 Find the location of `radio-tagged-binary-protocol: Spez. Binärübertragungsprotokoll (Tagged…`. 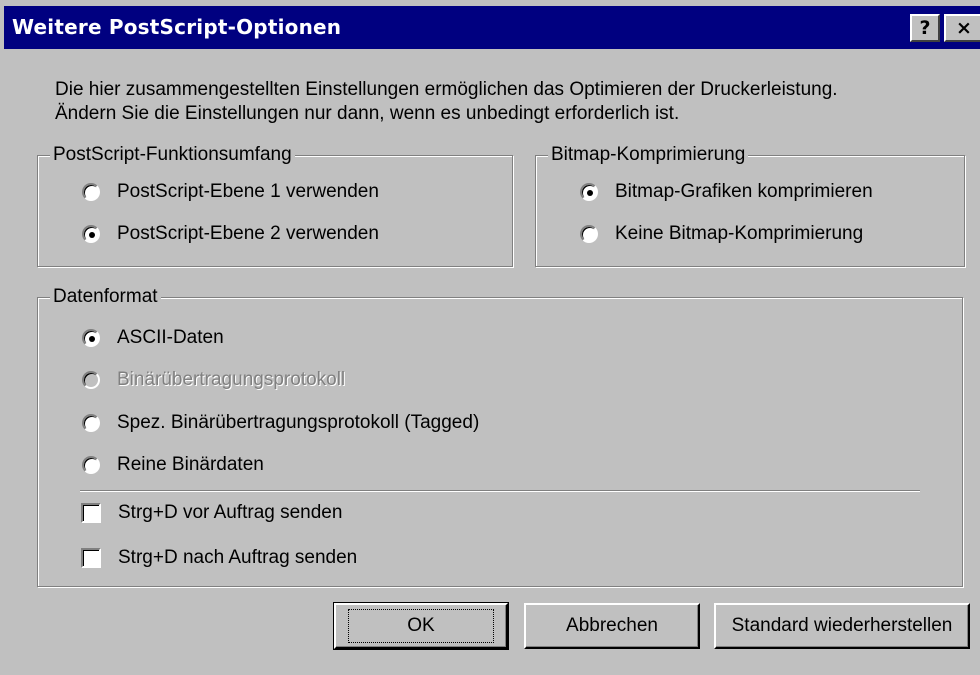

radio-tagged-binary-protocol: Spez. Binärübertragungsprotokoll (Tagged… is located at coordinates (280, 423).